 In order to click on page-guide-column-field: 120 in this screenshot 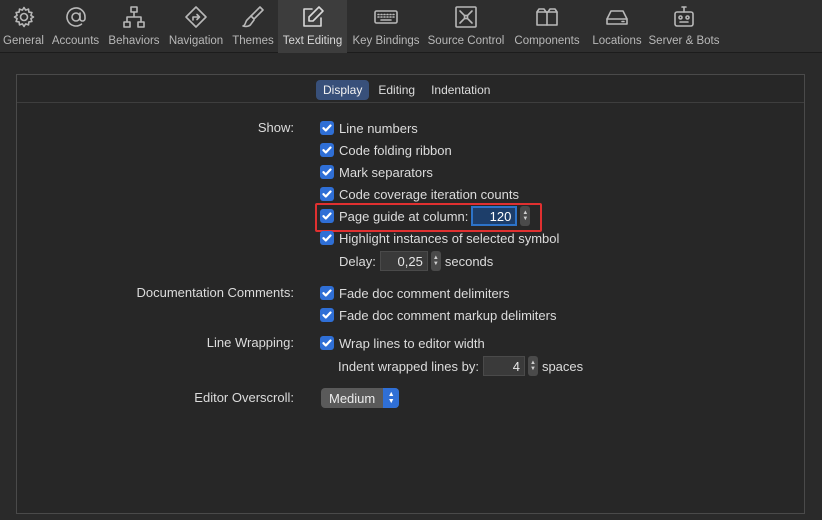, I will do `click(494, 216)`.